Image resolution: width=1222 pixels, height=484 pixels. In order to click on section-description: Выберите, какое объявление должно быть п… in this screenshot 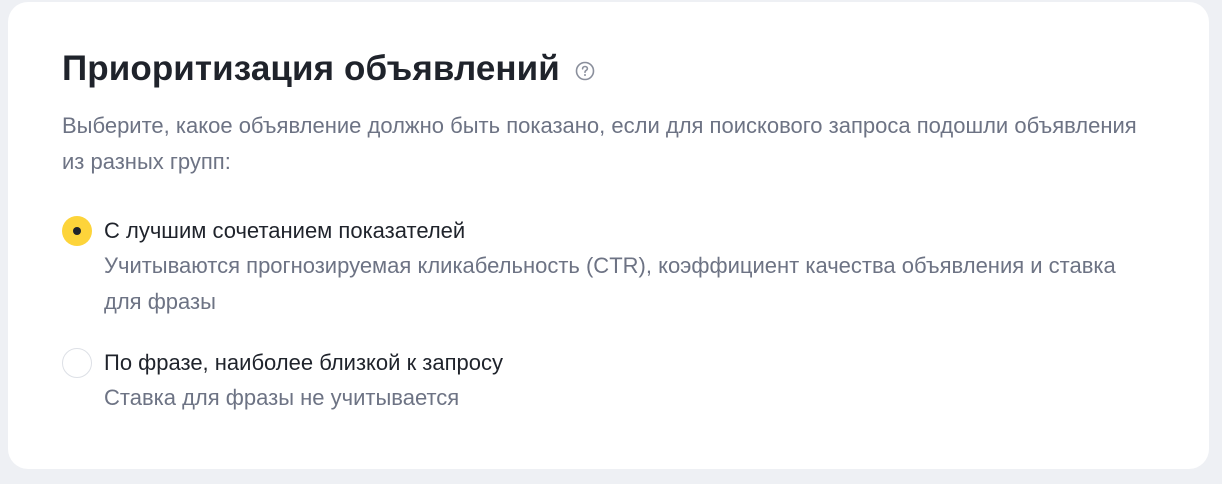, I will do `click(599, 143)`.